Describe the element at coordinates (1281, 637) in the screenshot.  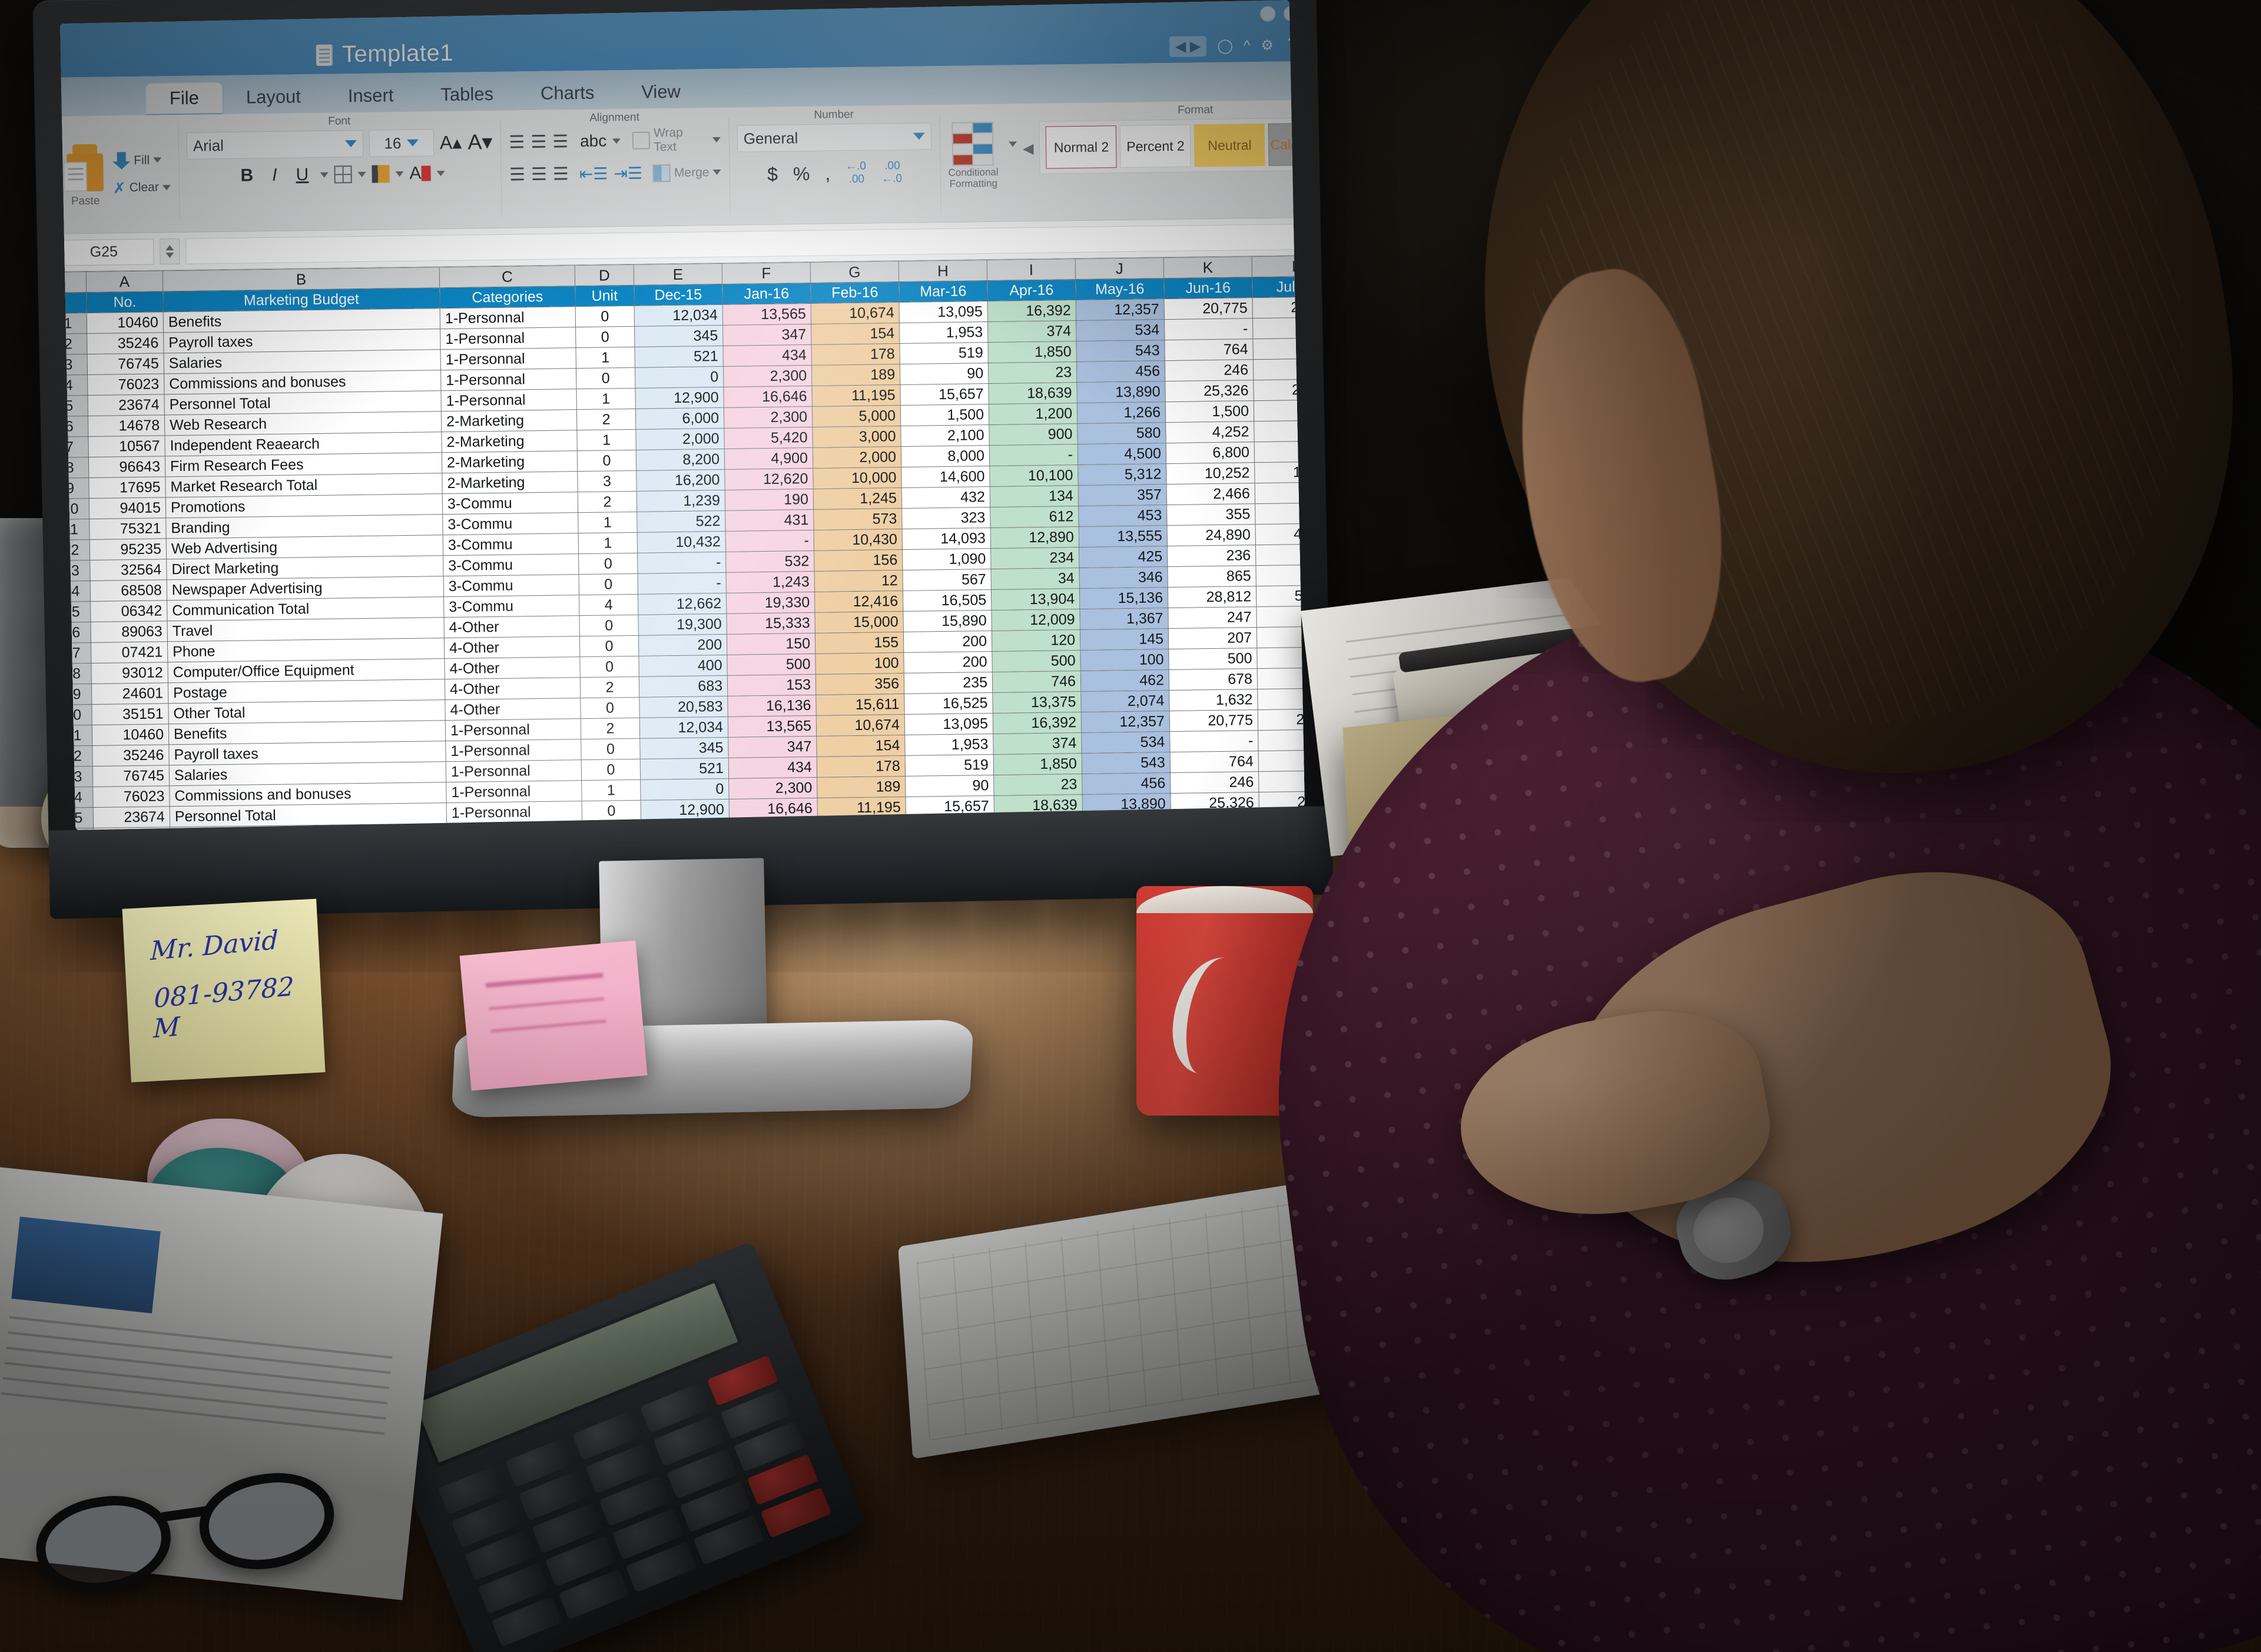
I see `table-cell: 109` at that location.